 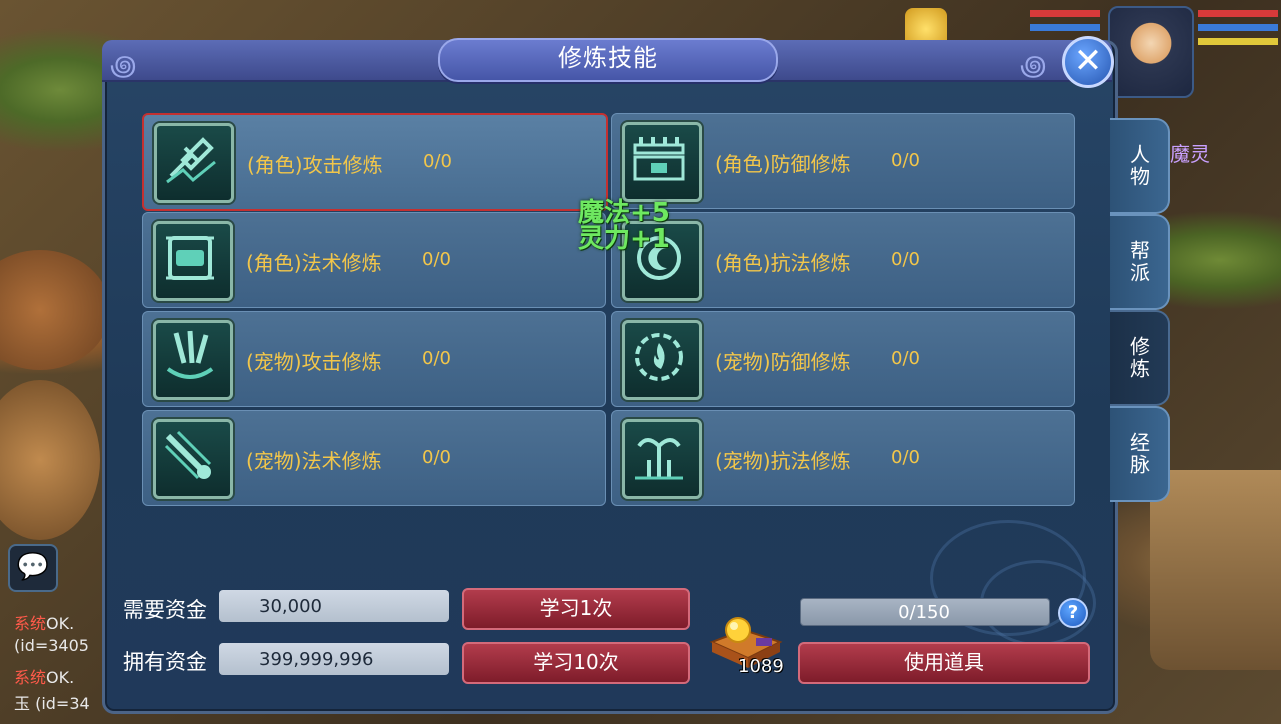 What do you see at coordinates (374, 458) in the screenshot?
I see `skill-card-pet-magic: (宠物)法术修炼 0/0` at bounding box center [374, 458].